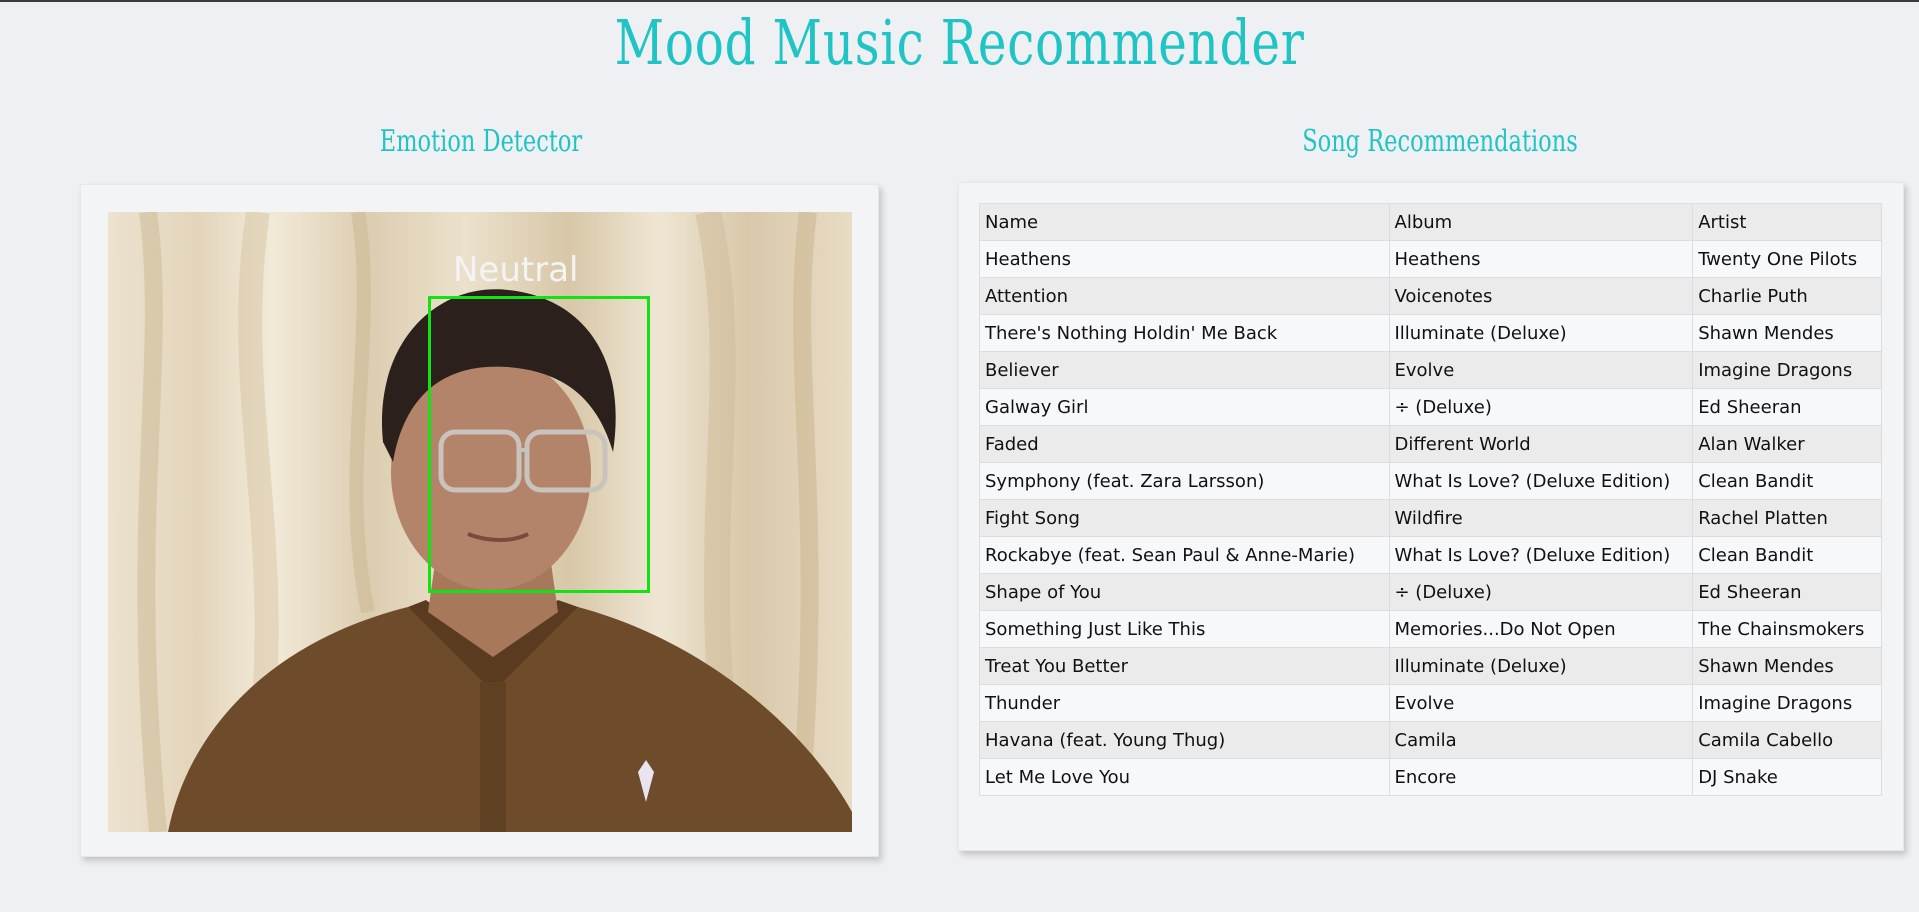 The width and height of the screenshot is (1919, 912). What do you see at coordinates (1184, 333) in the screenshot?
I see `song-name-cell: There's Nothing Holdin' Me Back` at bounding box center [1184, 333].